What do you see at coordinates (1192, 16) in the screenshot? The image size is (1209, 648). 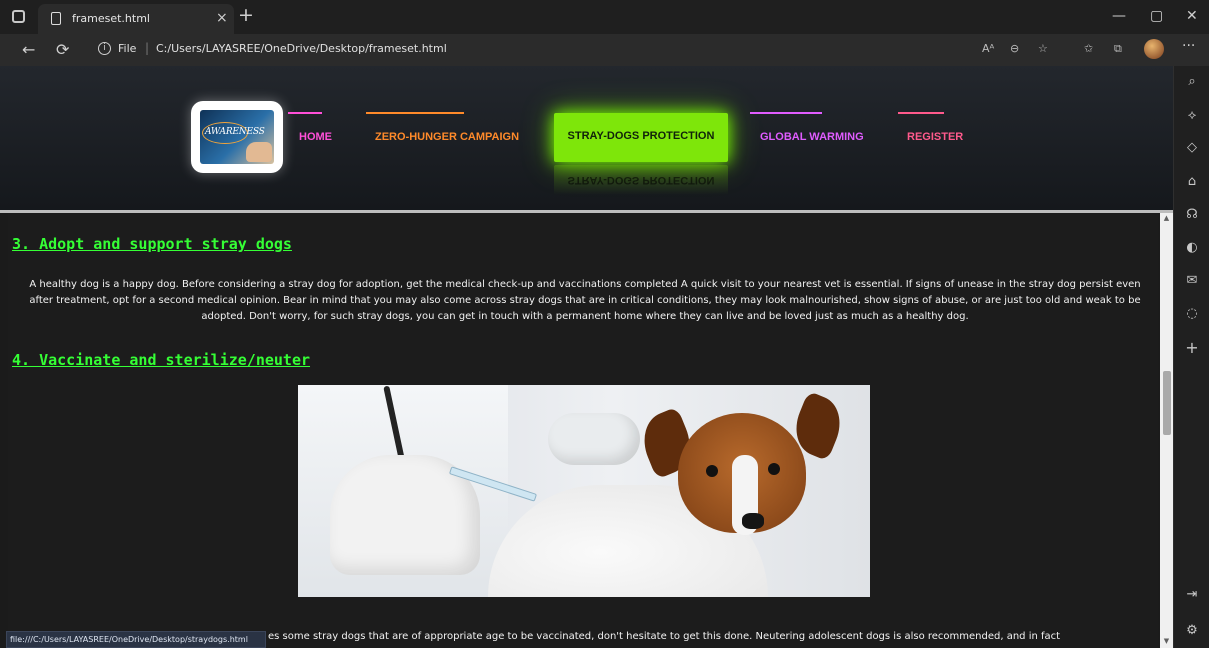 I see `window-close-button: ✕` at bounding box center [1192, 16].